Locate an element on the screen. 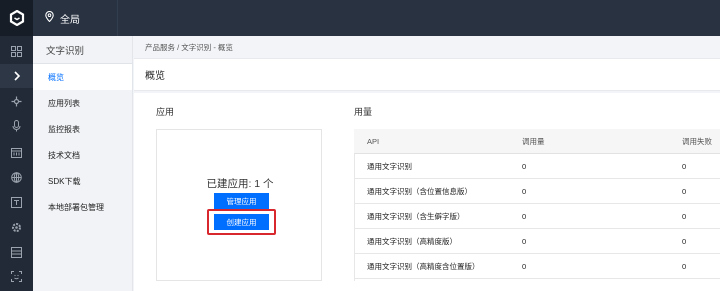 The image size is (720, 291). gear-icon is located at coordinates (16, 227).